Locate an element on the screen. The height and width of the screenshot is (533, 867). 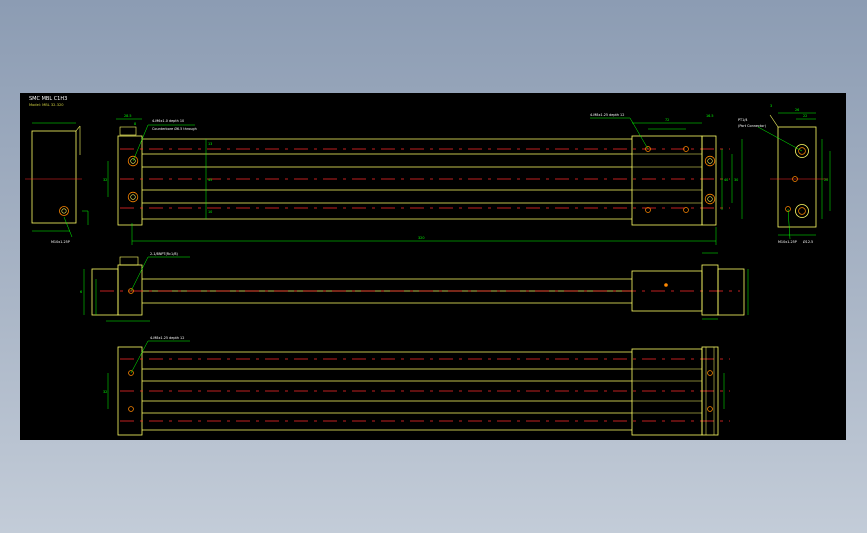
bottom-view: 4-M8x1.25 depth 12 32 is located at coordinates (416, 386).